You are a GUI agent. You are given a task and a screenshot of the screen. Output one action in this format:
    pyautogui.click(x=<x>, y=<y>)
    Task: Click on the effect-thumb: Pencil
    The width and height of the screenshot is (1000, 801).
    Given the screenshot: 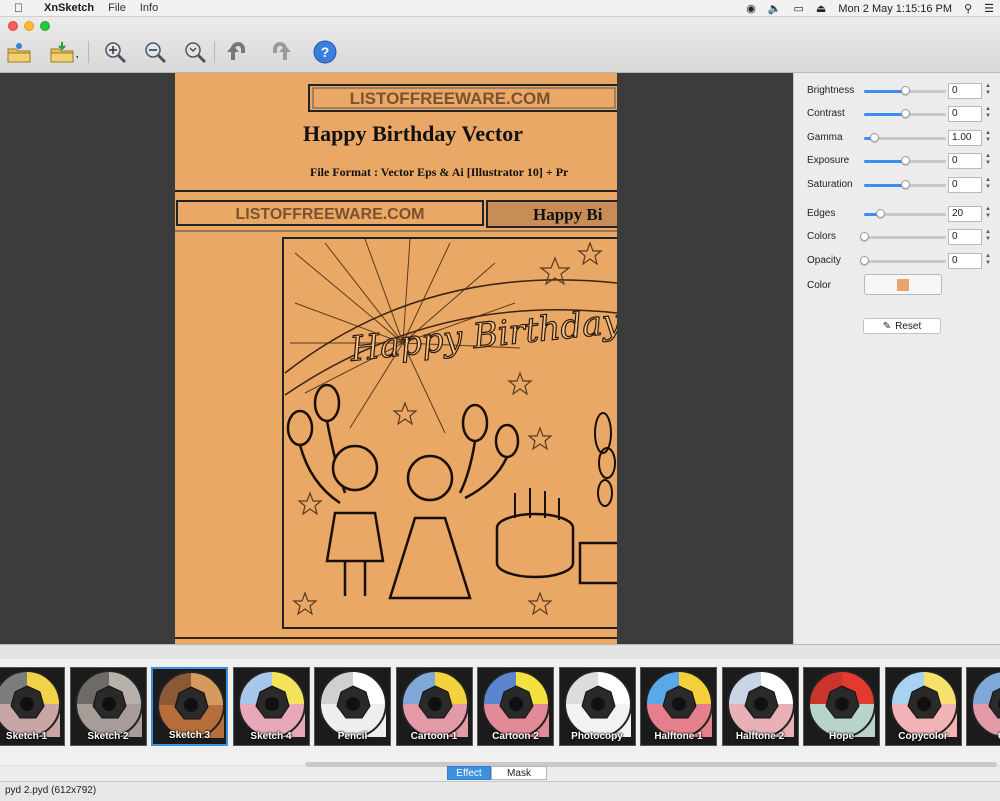 What is the action you would take?
    pyautogui.click(x=352, y=706)
    